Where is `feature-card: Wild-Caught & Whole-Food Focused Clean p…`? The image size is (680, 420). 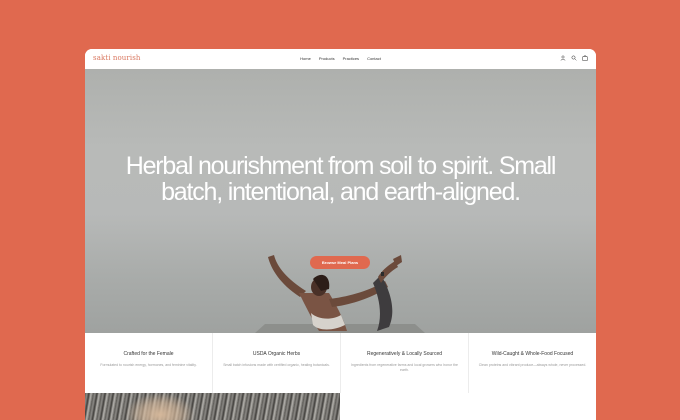
feature-card: Wild-Caught & Whole-Food Focused Clean p… is located at coordinates (532, 363).